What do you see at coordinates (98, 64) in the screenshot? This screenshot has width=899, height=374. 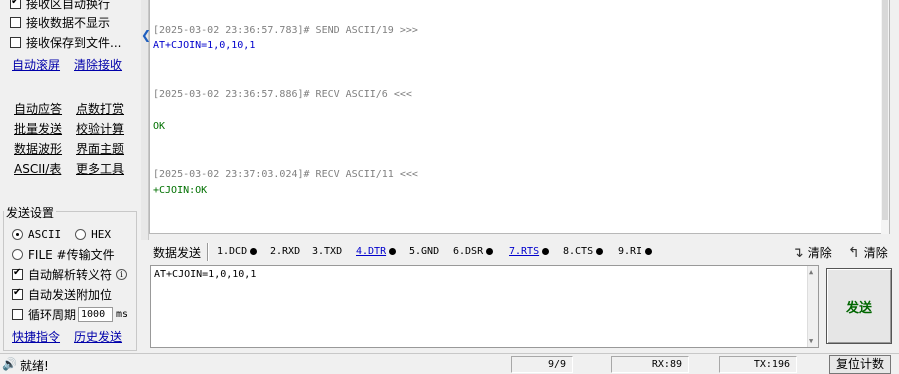 I see `clear-recv-link: 清除接收` at bounding box center [98, 64].